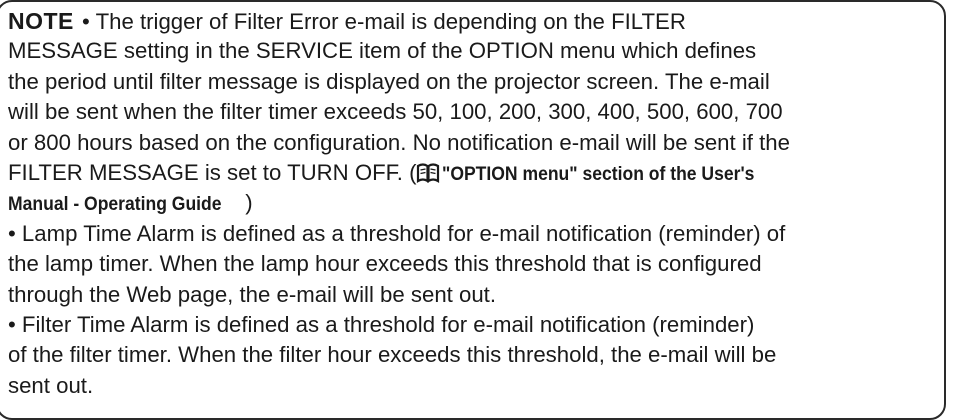  I want to click on book-icon, so click(428, 173).